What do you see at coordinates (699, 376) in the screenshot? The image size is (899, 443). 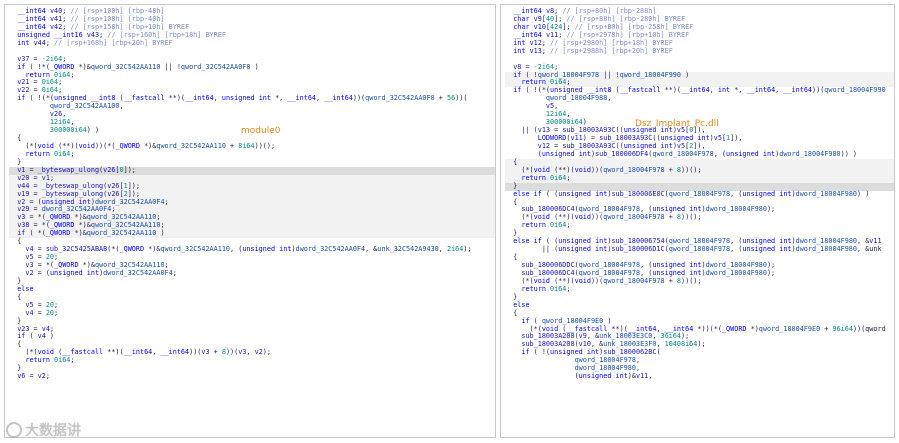 I see `code-line: (unsigned int)&v11,` at bounding box center [699, 376].